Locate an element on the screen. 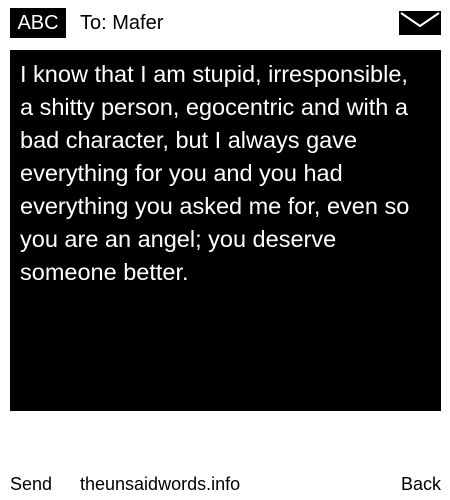  send-button: Send is located at coordinates (31, 484).